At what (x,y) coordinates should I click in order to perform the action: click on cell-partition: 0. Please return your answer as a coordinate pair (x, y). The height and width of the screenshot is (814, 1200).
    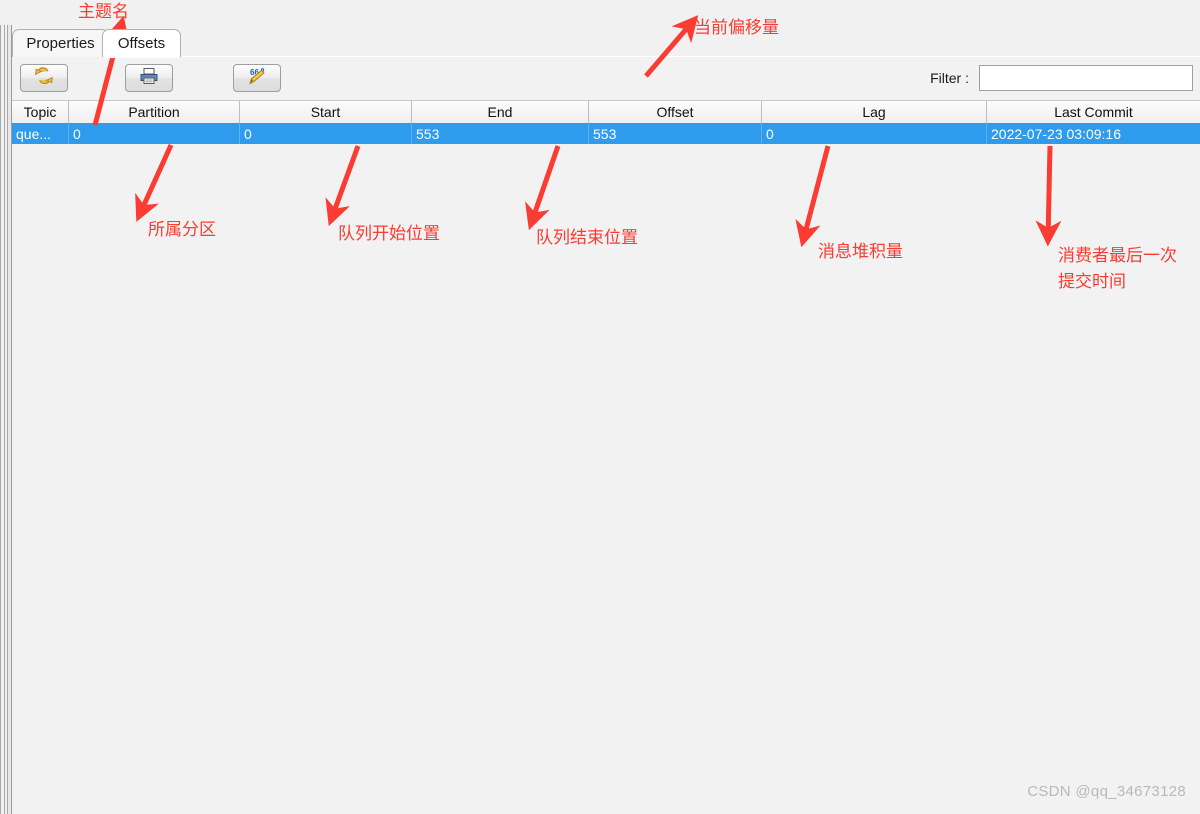
    Looking at the image, I should click on (154, 133).